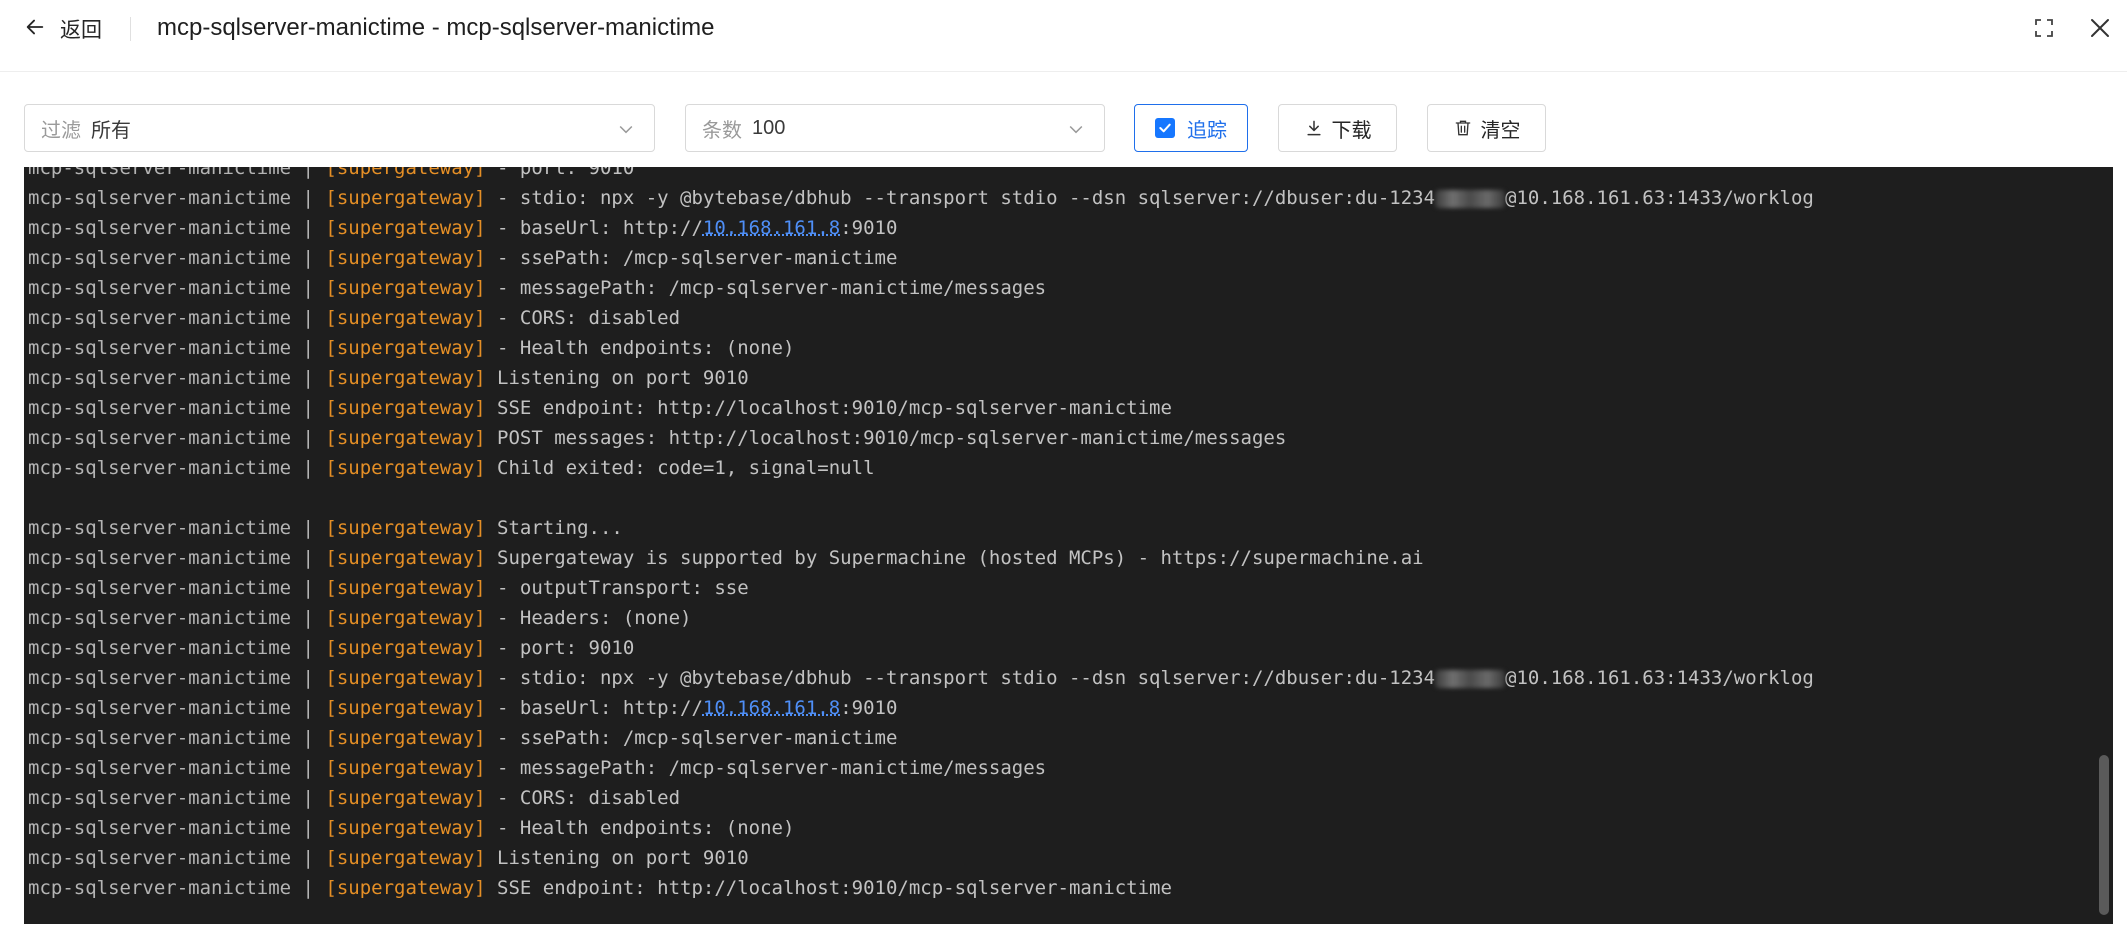 This screenshot has height=948, width=2127. Describe the element at coordinates (2100, 28) in the screenshot. I see `close-icon` at that location.